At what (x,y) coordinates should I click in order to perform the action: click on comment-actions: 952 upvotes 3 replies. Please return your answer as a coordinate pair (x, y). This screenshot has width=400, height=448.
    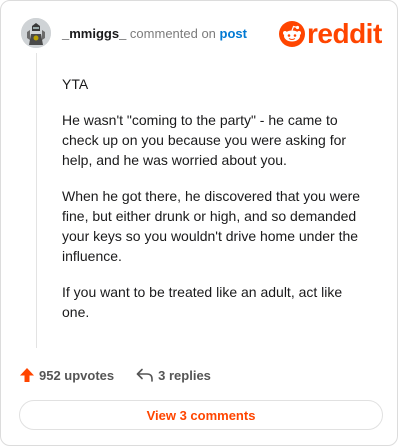
    Looking at the image, I should click on (115, 375).